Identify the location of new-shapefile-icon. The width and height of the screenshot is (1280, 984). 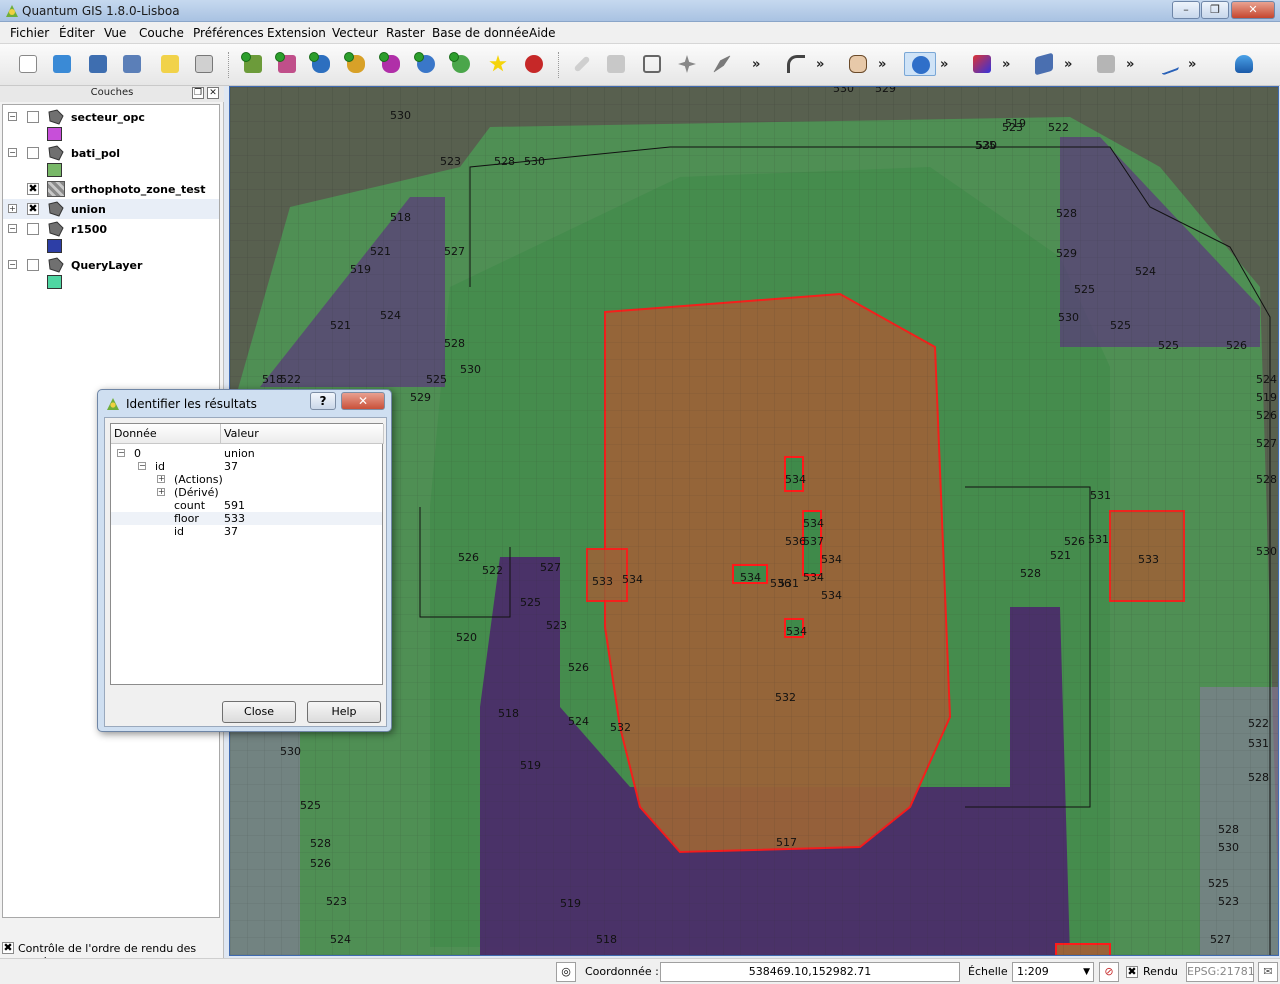
(498, 64).